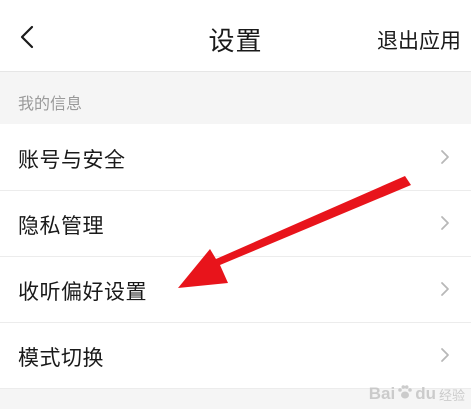 Image resolution: width=471 pixels, height=409 pixels. Describe the element at coordinates (419, 40) in the screenshot. I see `exit-app-button: 退出应用` at that location.